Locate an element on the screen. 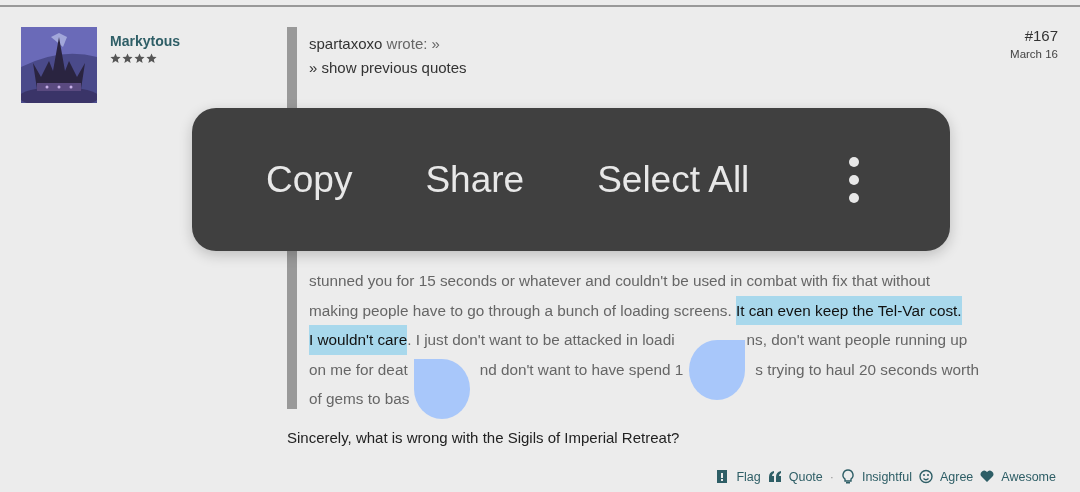  smile-icon is located at coordinates (925, 476).